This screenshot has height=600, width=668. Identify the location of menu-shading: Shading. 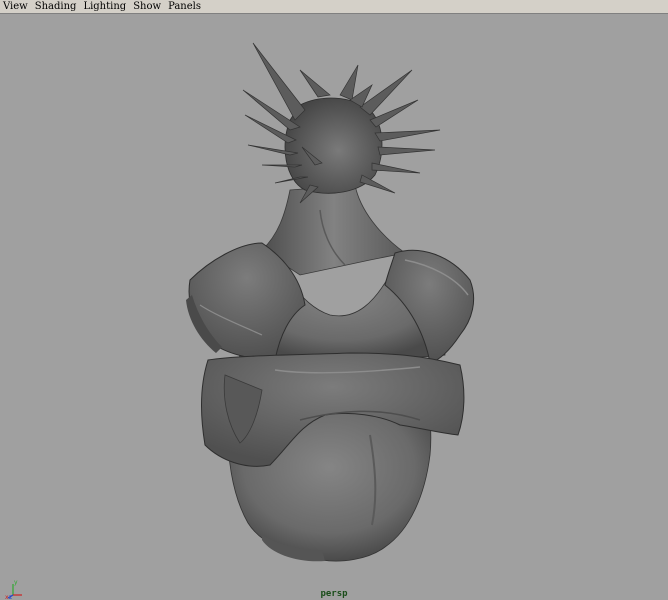
(56, 6).